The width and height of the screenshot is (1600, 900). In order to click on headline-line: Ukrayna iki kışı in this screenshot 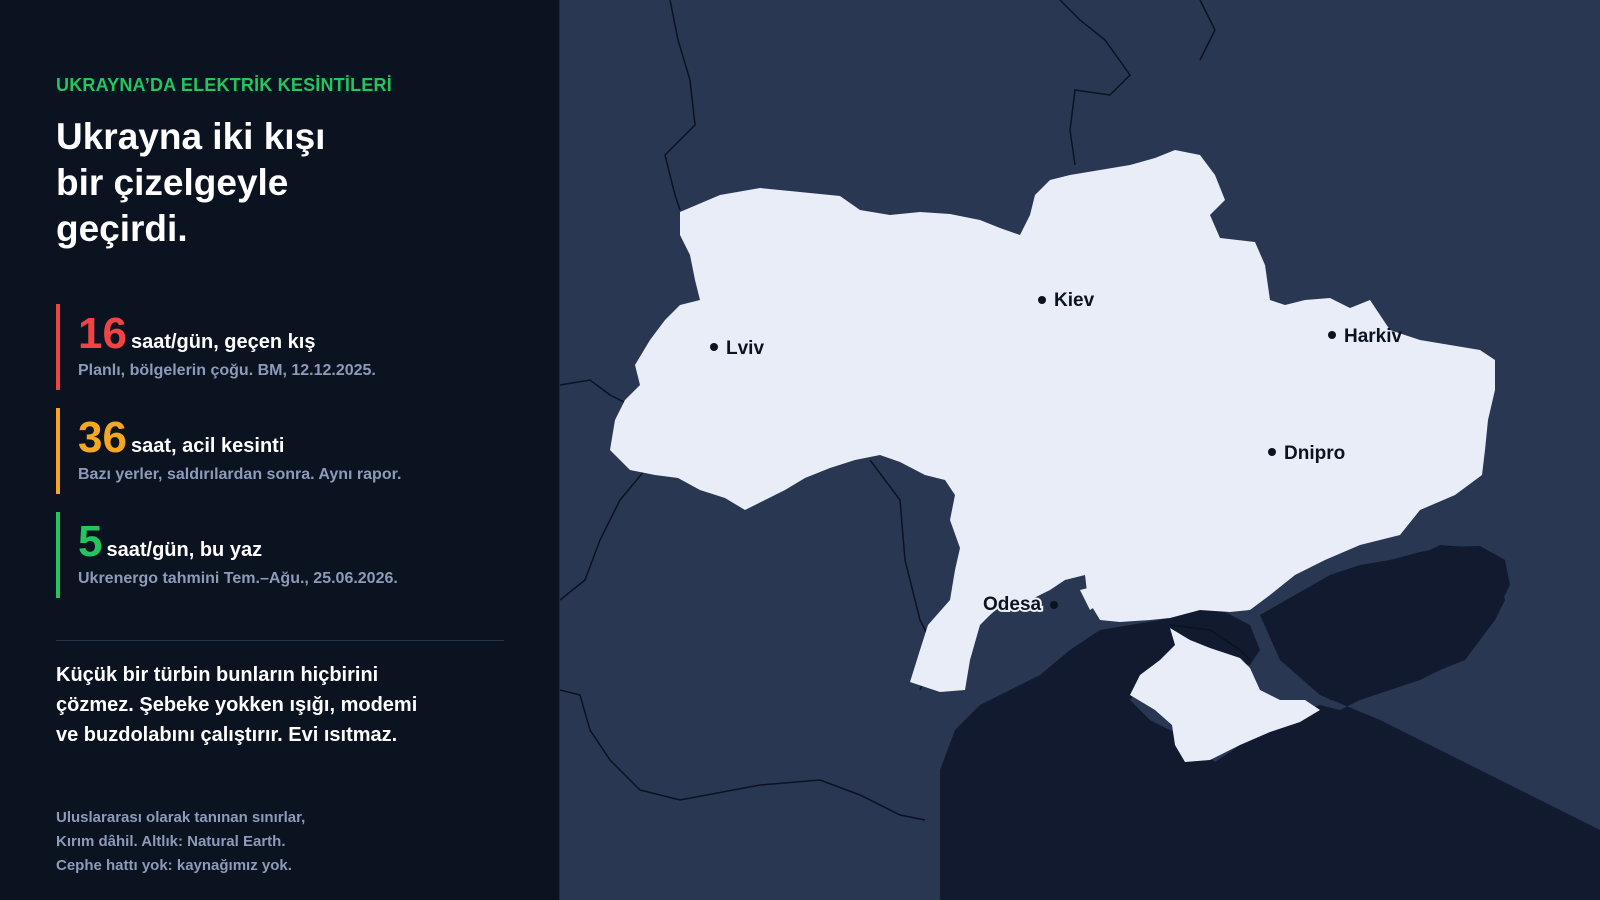, I will do `click(191, 136)`.